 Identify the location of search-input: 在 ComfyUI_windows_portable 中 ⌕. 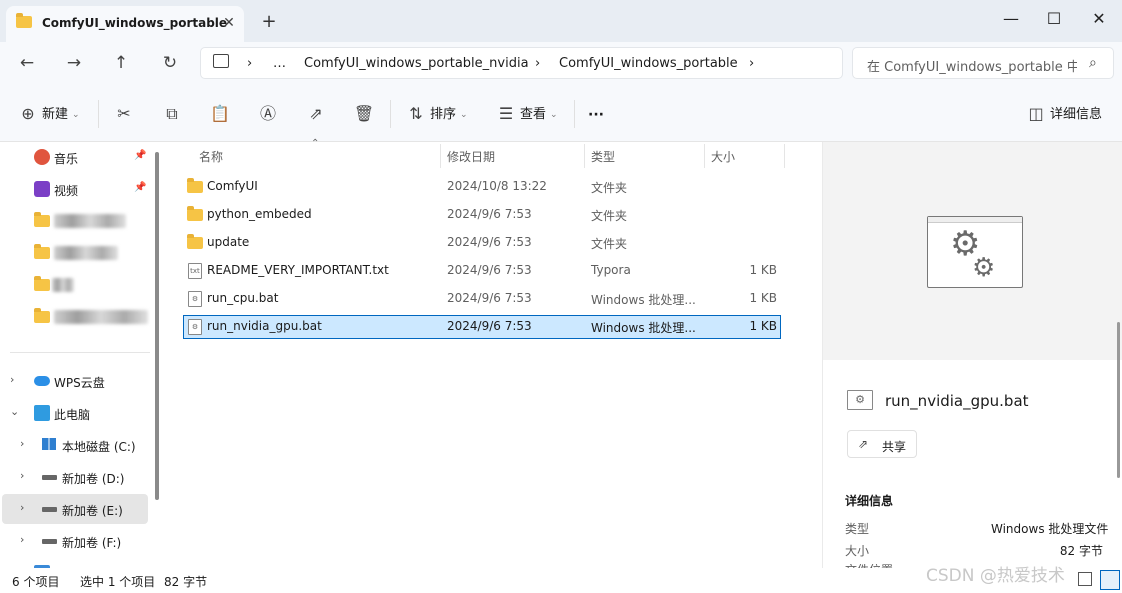
(983, 63).